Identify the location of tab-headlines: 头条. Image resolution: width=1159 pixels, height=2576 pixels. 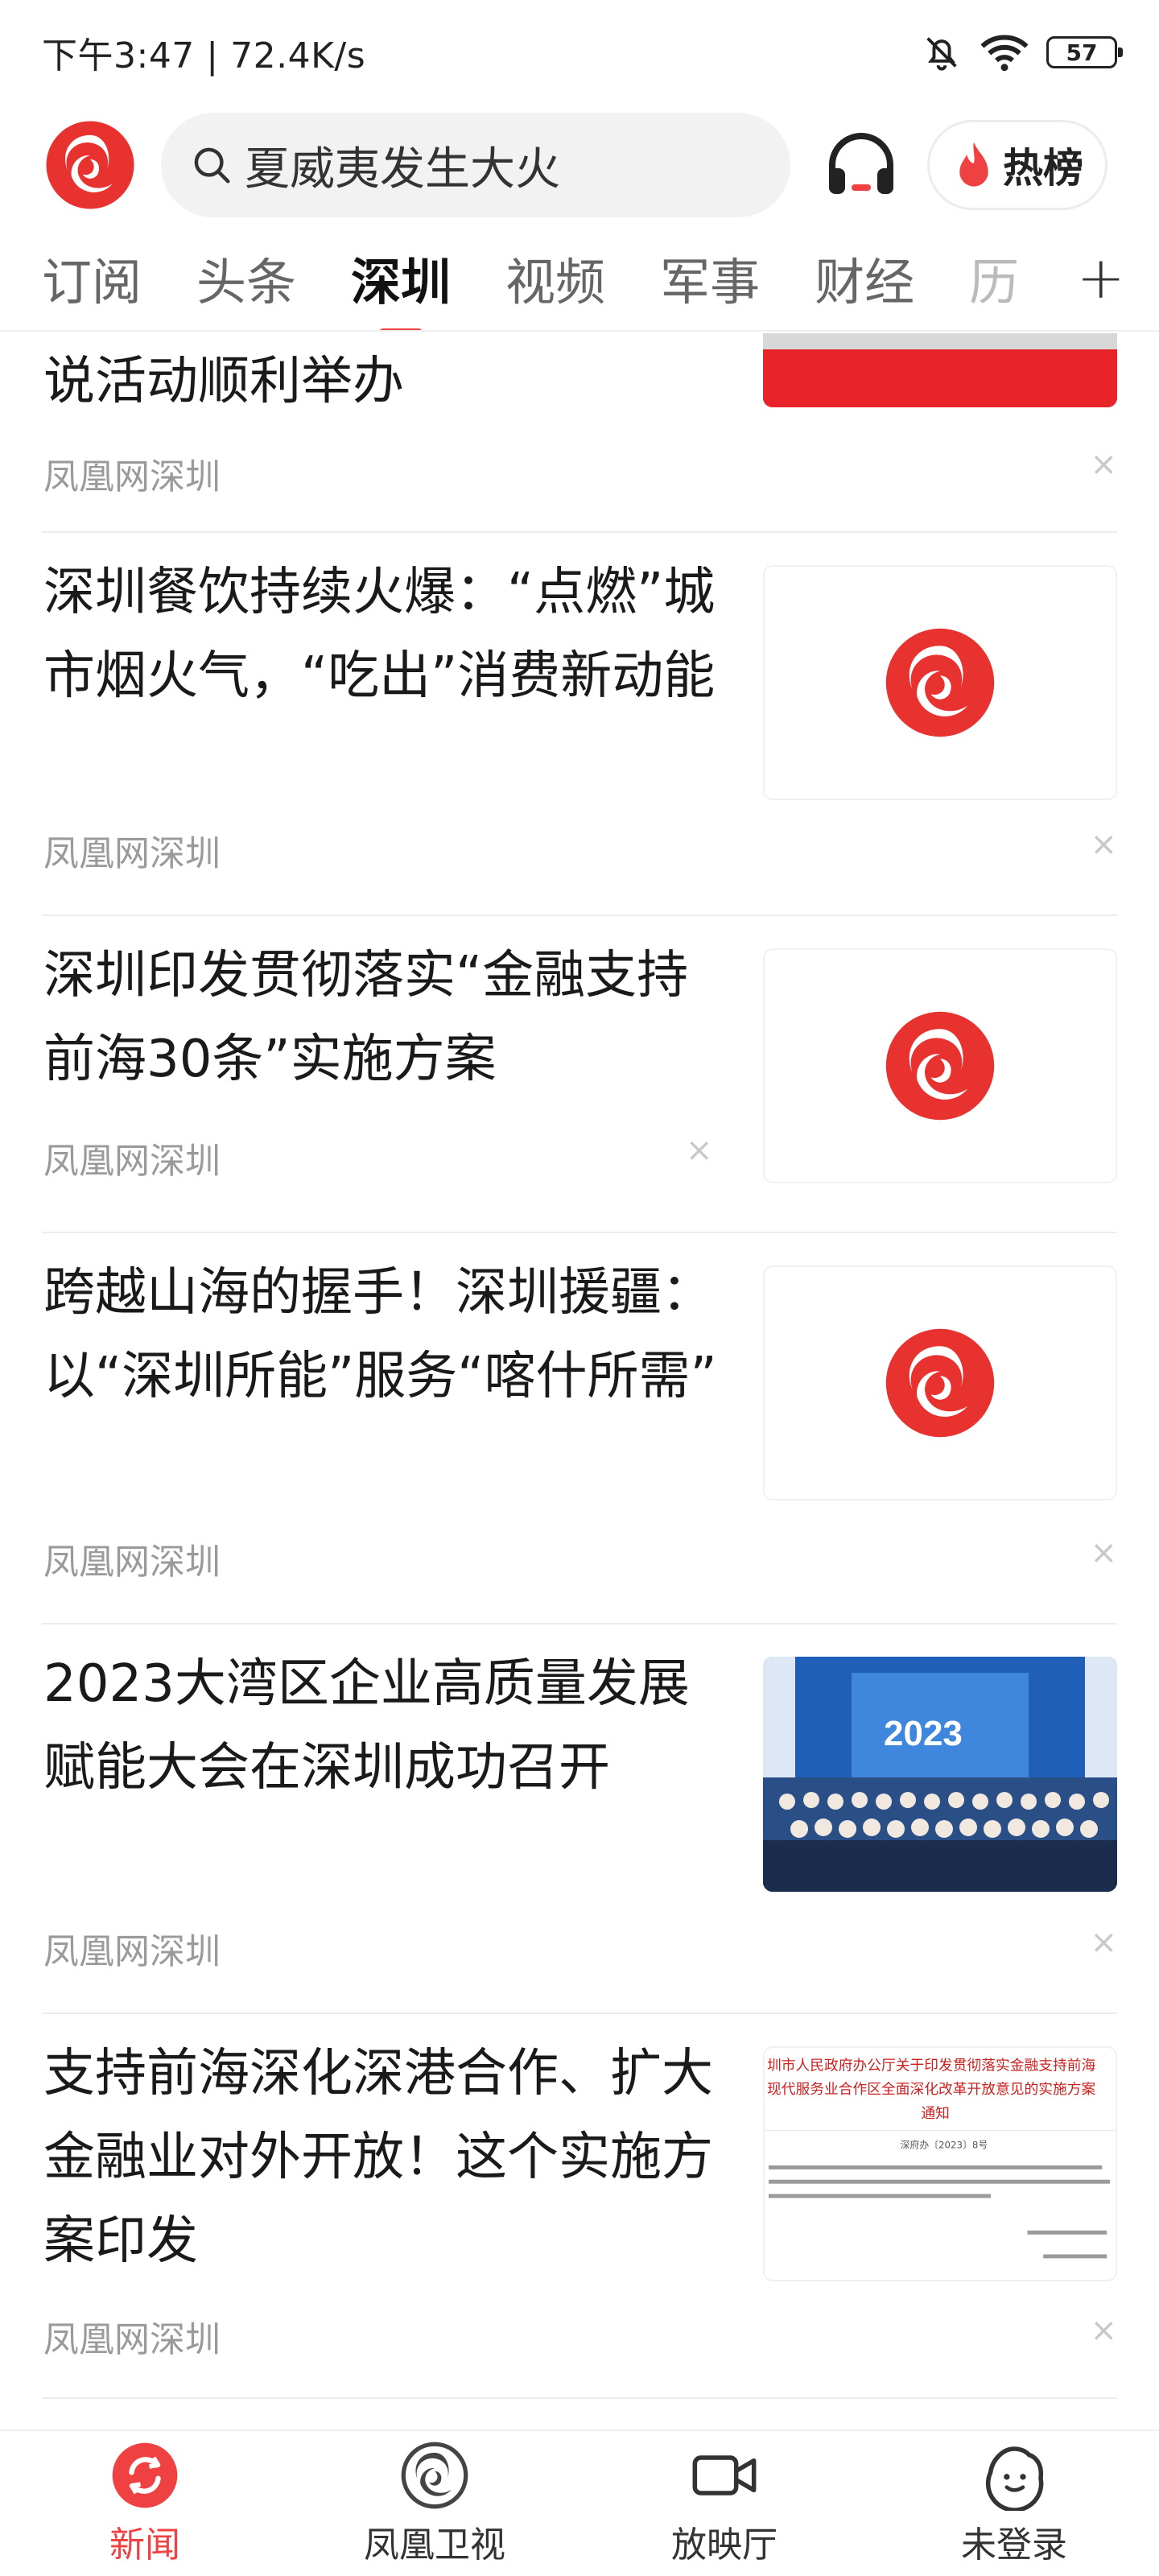
(246, 278).